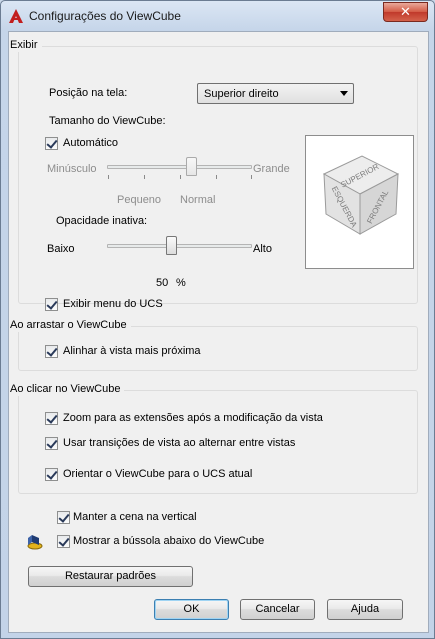 This screenshot has height=639, width=435. Describe the element at coordinates (277, 609) in the screenshot. I see `cancel-button: Cancelar` at that location.